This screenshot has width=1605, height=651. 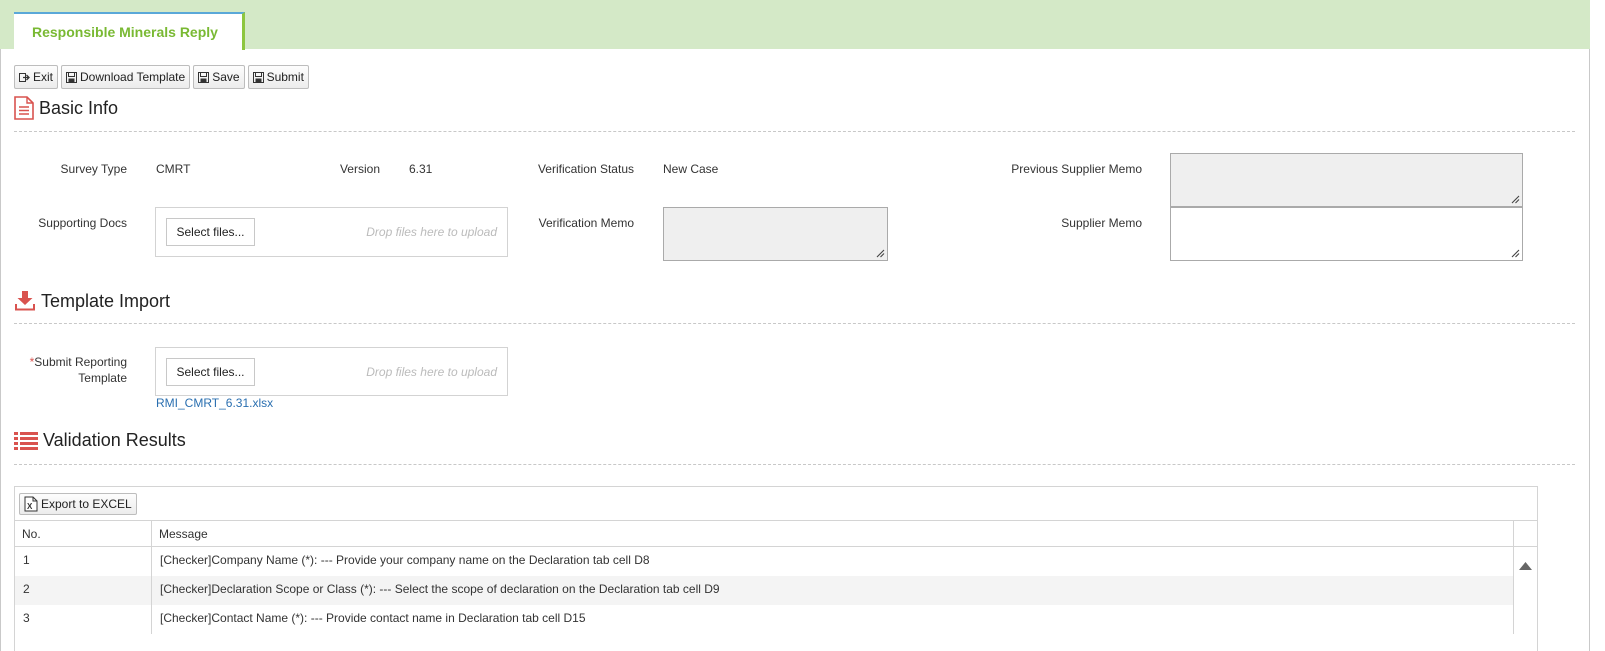 What do you see at coordinates (114, 440) in the screenshot?
I see `validation-results-title: Validation Results` at bounding box center [114, 440].